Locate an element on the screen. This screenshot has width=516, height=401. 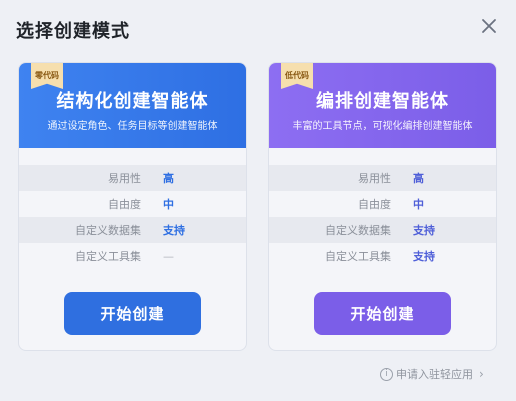
info-icon: i is located at coordinates (386, 374).